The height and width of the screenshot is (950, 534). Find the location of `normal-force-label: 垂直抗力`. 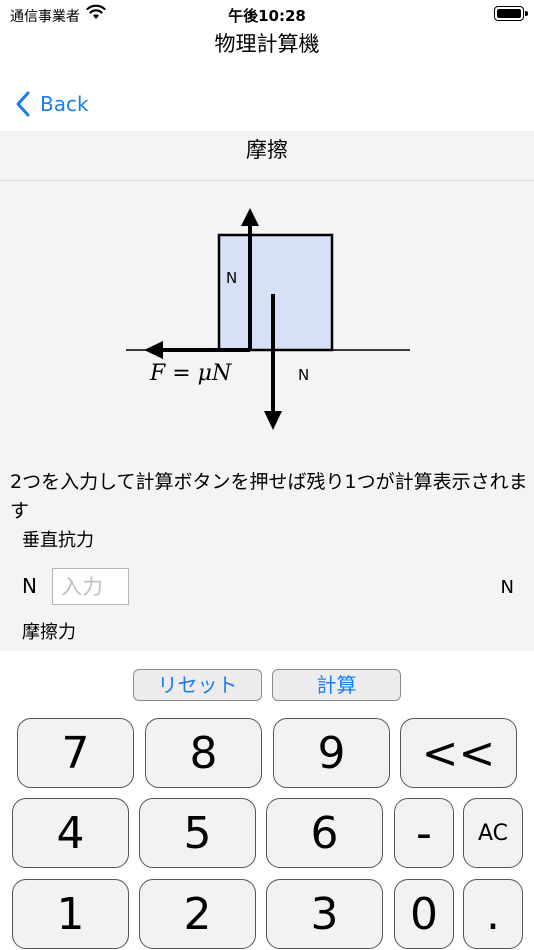

normal-force-label: 垂直抗力 is located at coordinates (58, 540).